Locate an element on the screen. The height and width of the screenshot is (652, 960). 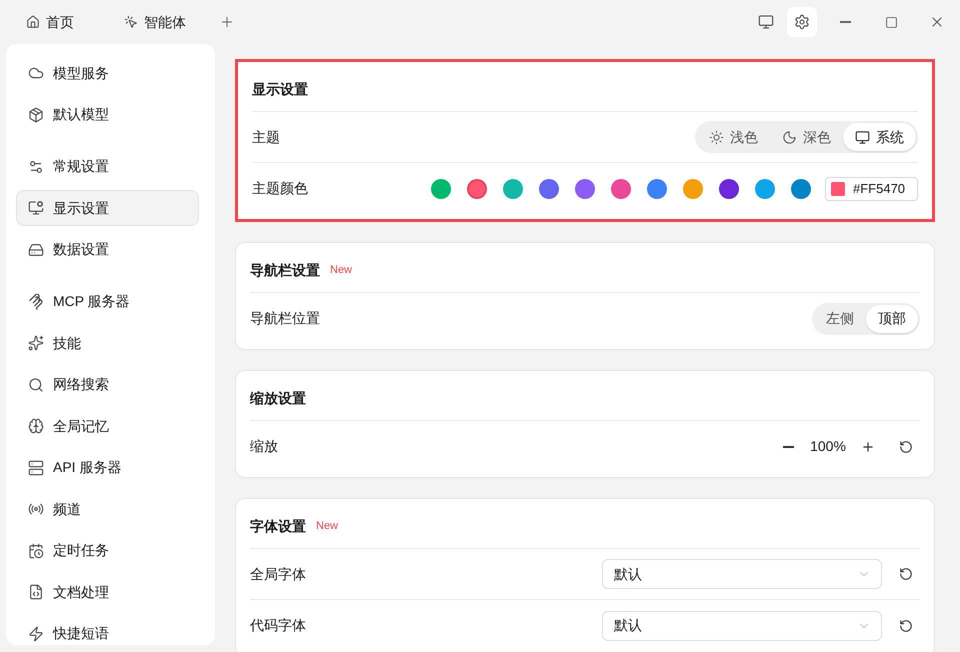
tab: 首页 is located at coordinates (50, 22).